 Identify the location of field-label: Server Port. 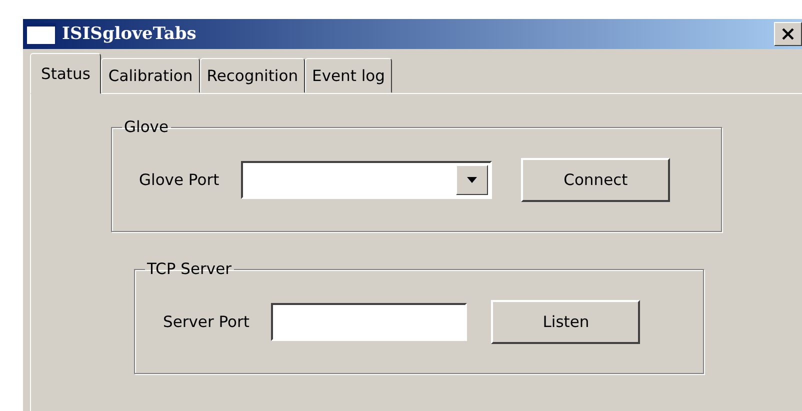
(206, 322).